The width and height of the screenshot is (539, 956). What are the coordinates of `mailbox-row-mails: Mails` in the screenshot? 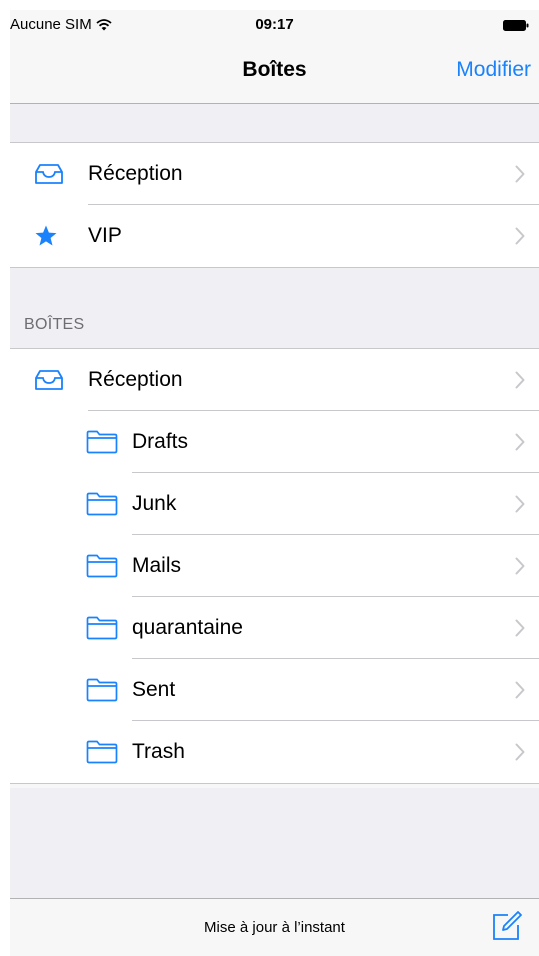 It's located at (274, 566).